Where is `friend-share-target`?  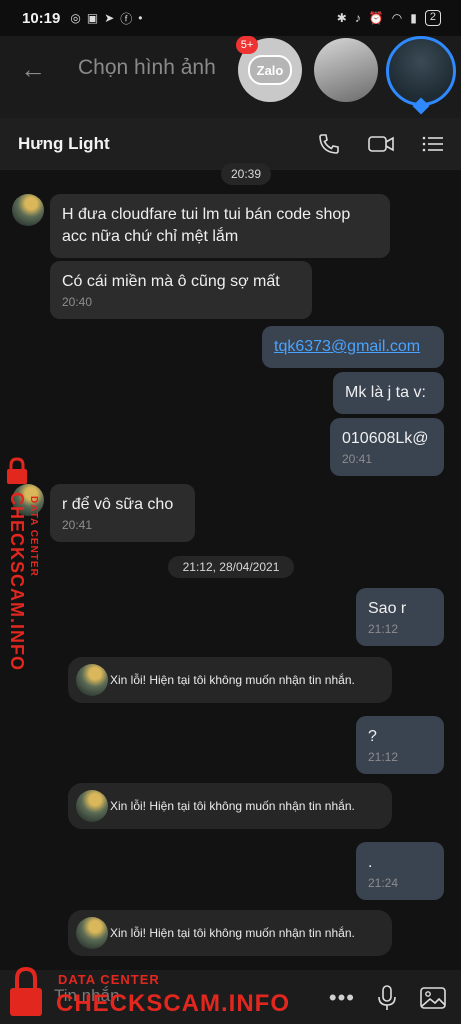
friend-share-target is located at coordinates (346, 70).